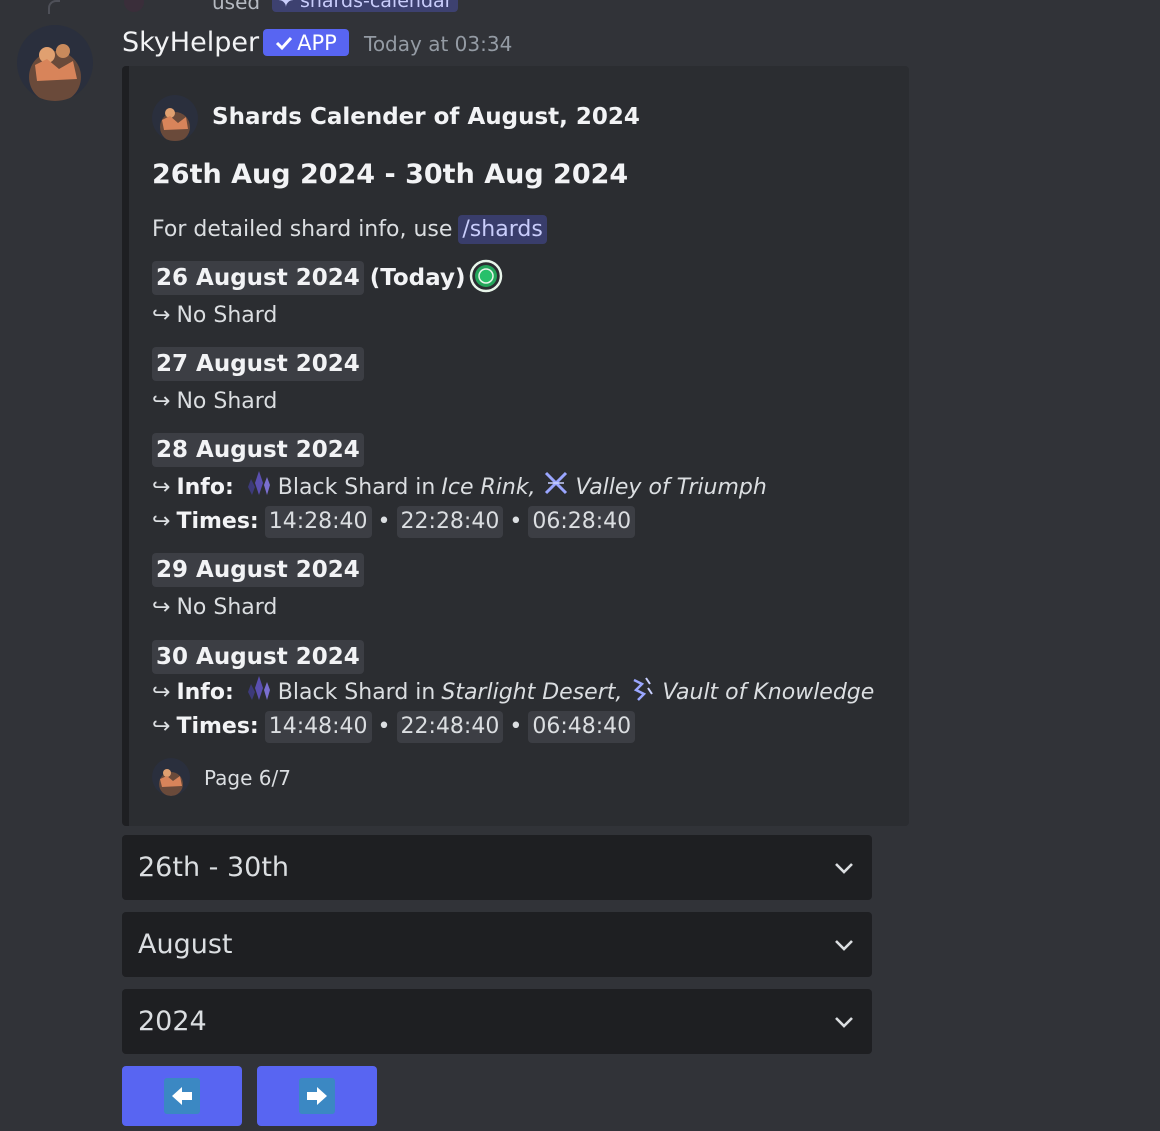 The width and height of the screenshot is (1160, 1131). What do you see at coordinates (497, 867) in the screenshot?
I see `range-select: 26th - 30th` at bounding box center [497, 867].